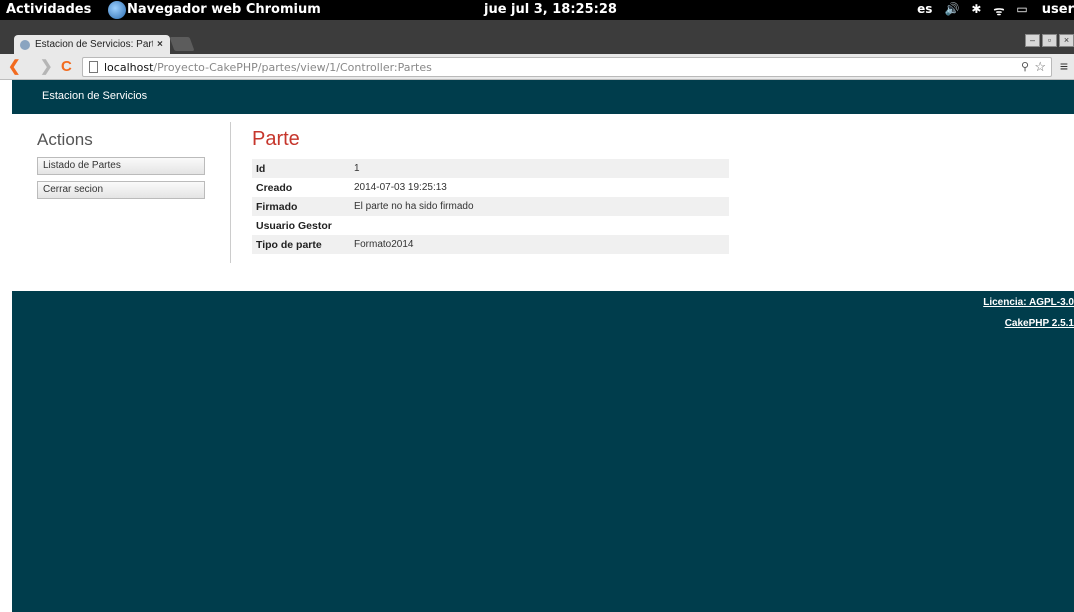 The width and height of the screenshot is (1074, 612). What do you see at coordinates (65, 139) in the screenshot?
I see `actions-title: Actions` at bounding box center [65, 139].